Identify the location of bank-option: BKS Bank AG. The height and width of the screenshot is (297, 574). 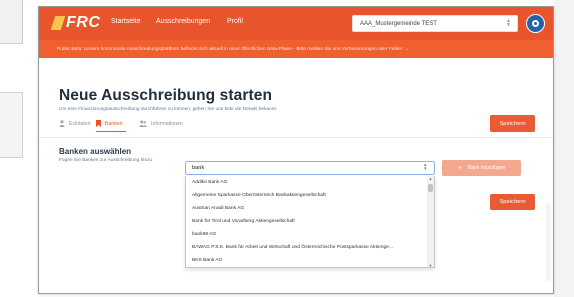
(310, 260).